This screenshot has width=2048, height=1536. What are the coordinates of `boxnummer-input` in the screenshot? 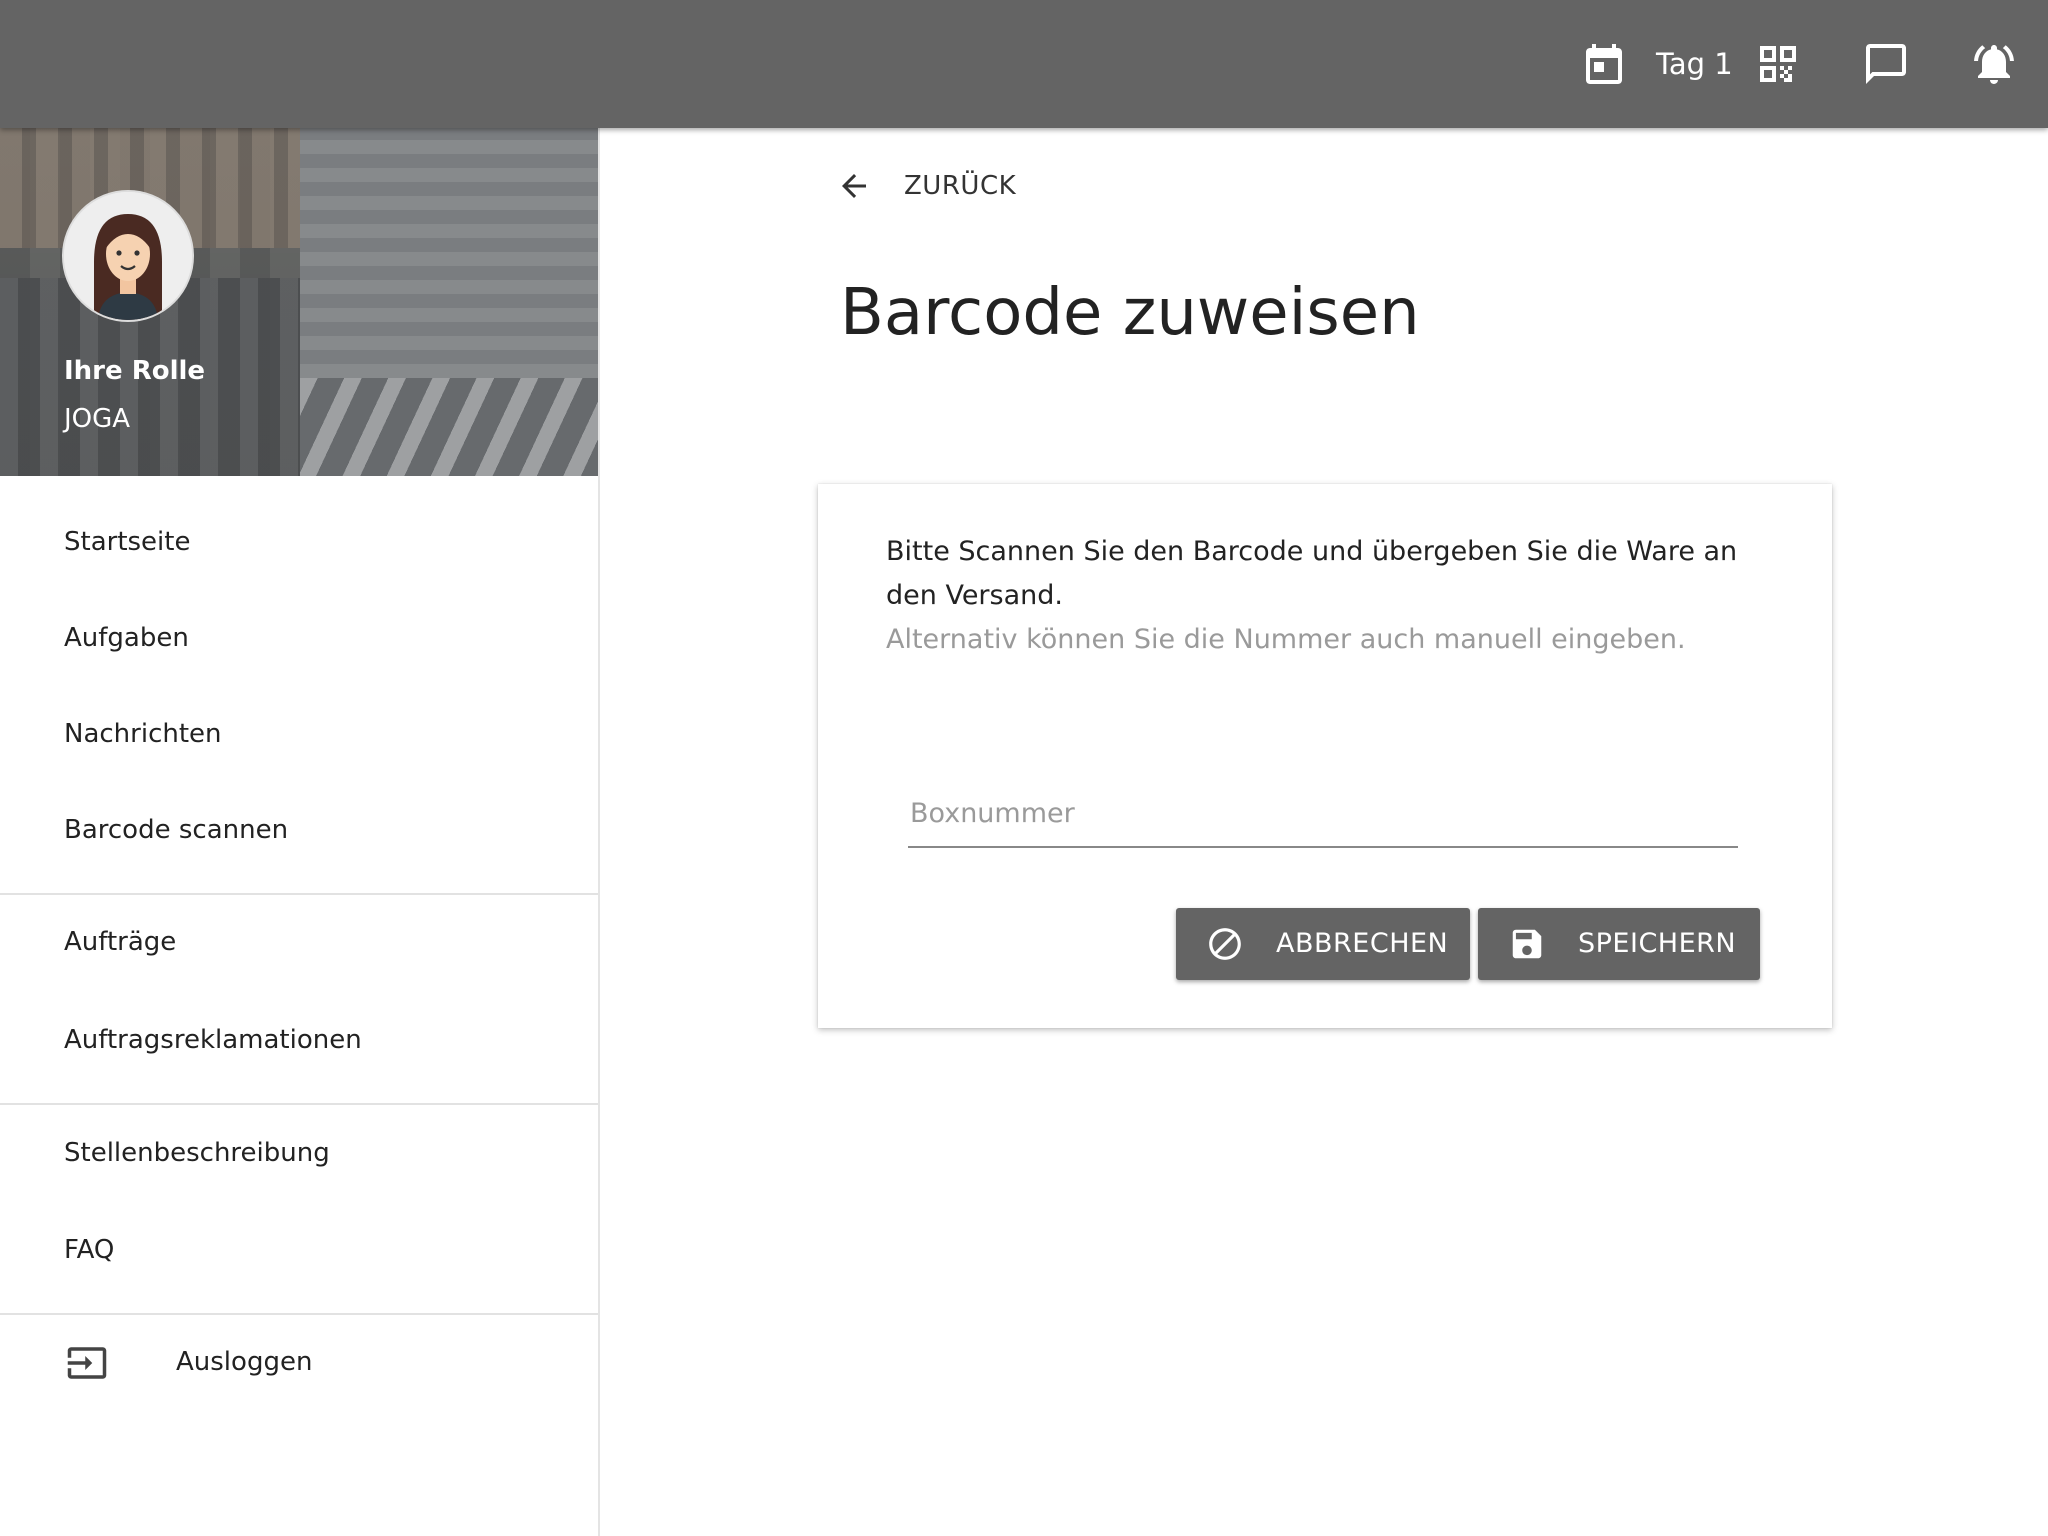 It's located at (1323, 814).